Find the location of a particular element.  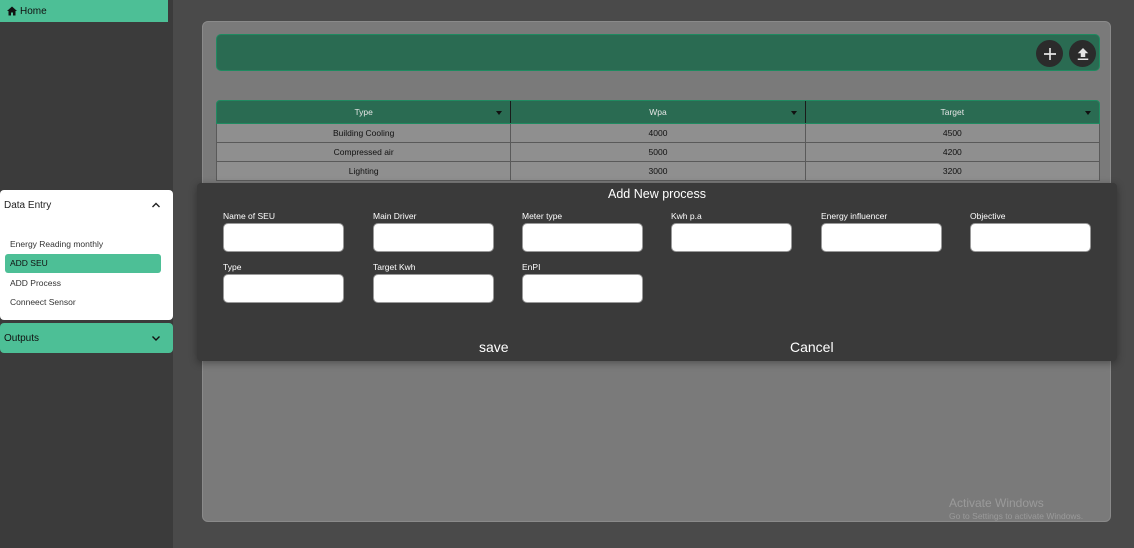

home-button: Home is located at coordinates (84, 11).